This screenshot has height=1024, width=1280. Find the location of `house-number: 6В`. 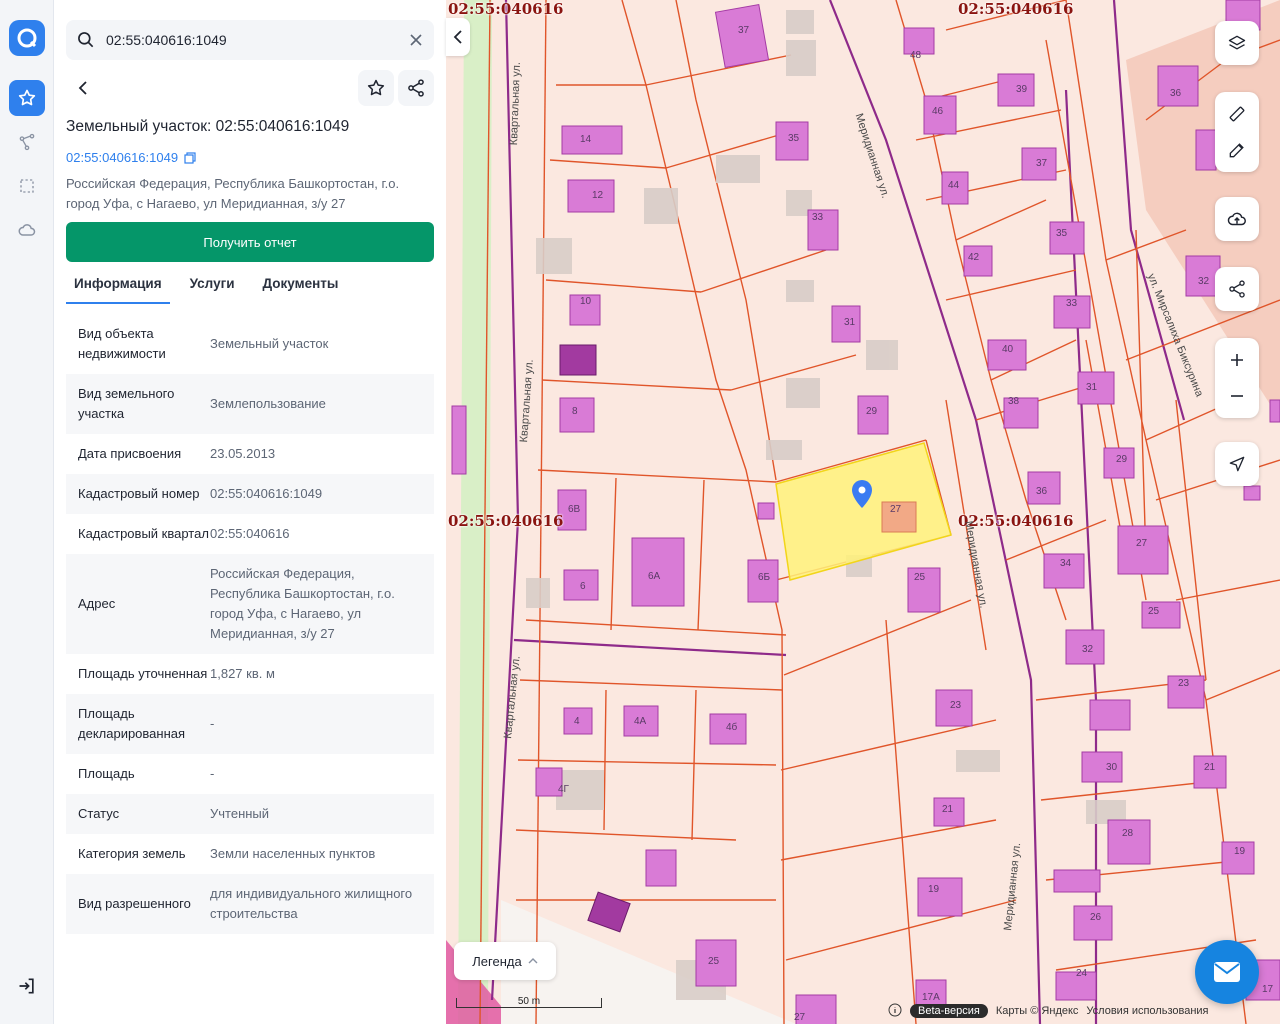

house-number: 6В is located at coordinates (574, 509).